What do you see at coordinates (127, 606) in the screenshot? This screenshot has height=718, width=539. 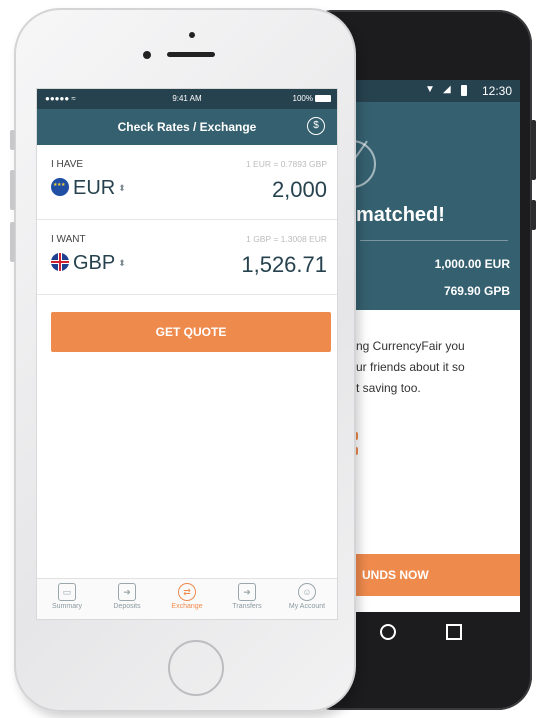 I see `tab-deposits-label: Deposits` at bounding box center [127, 606].